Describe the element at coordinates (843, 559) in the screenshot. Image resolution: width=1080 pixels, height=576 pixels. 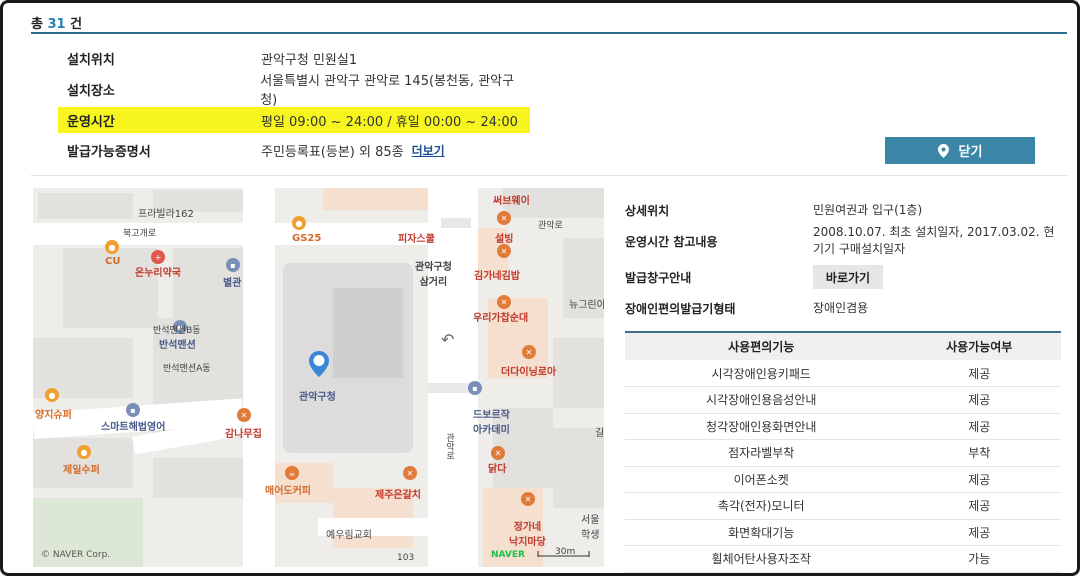
I see `table-row: 휠체어탄사용자조작 가능` at that location.